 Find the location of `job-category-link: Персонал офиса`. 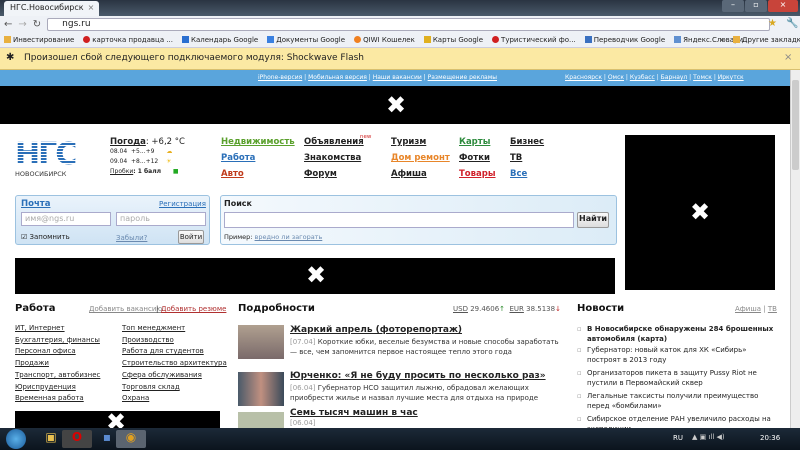

job-category-link: Персонал офиса is located at coordinates (45, 351).